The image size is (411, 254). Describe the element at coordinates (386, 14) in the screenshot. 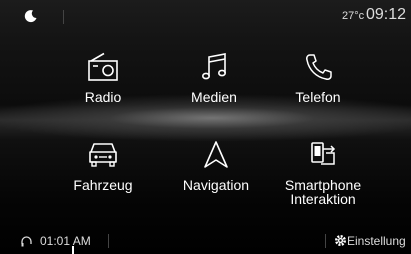

I see `clock: 09:12` at that location.